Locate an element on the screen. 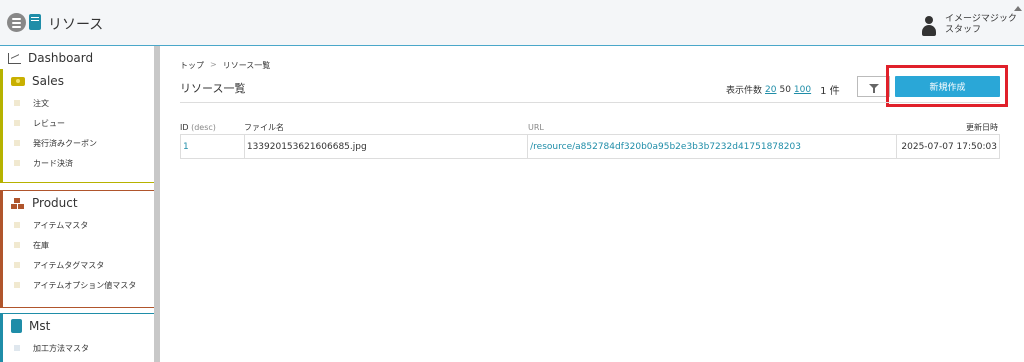  divider is located at coordinates (590, 102).